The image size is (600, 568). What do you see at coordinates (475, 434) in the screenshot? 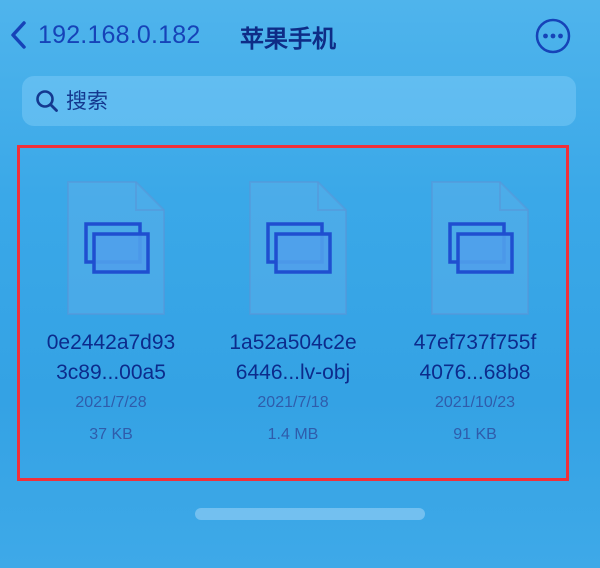
I see `file-size: 91 KB` at bounding box center [475, 434].